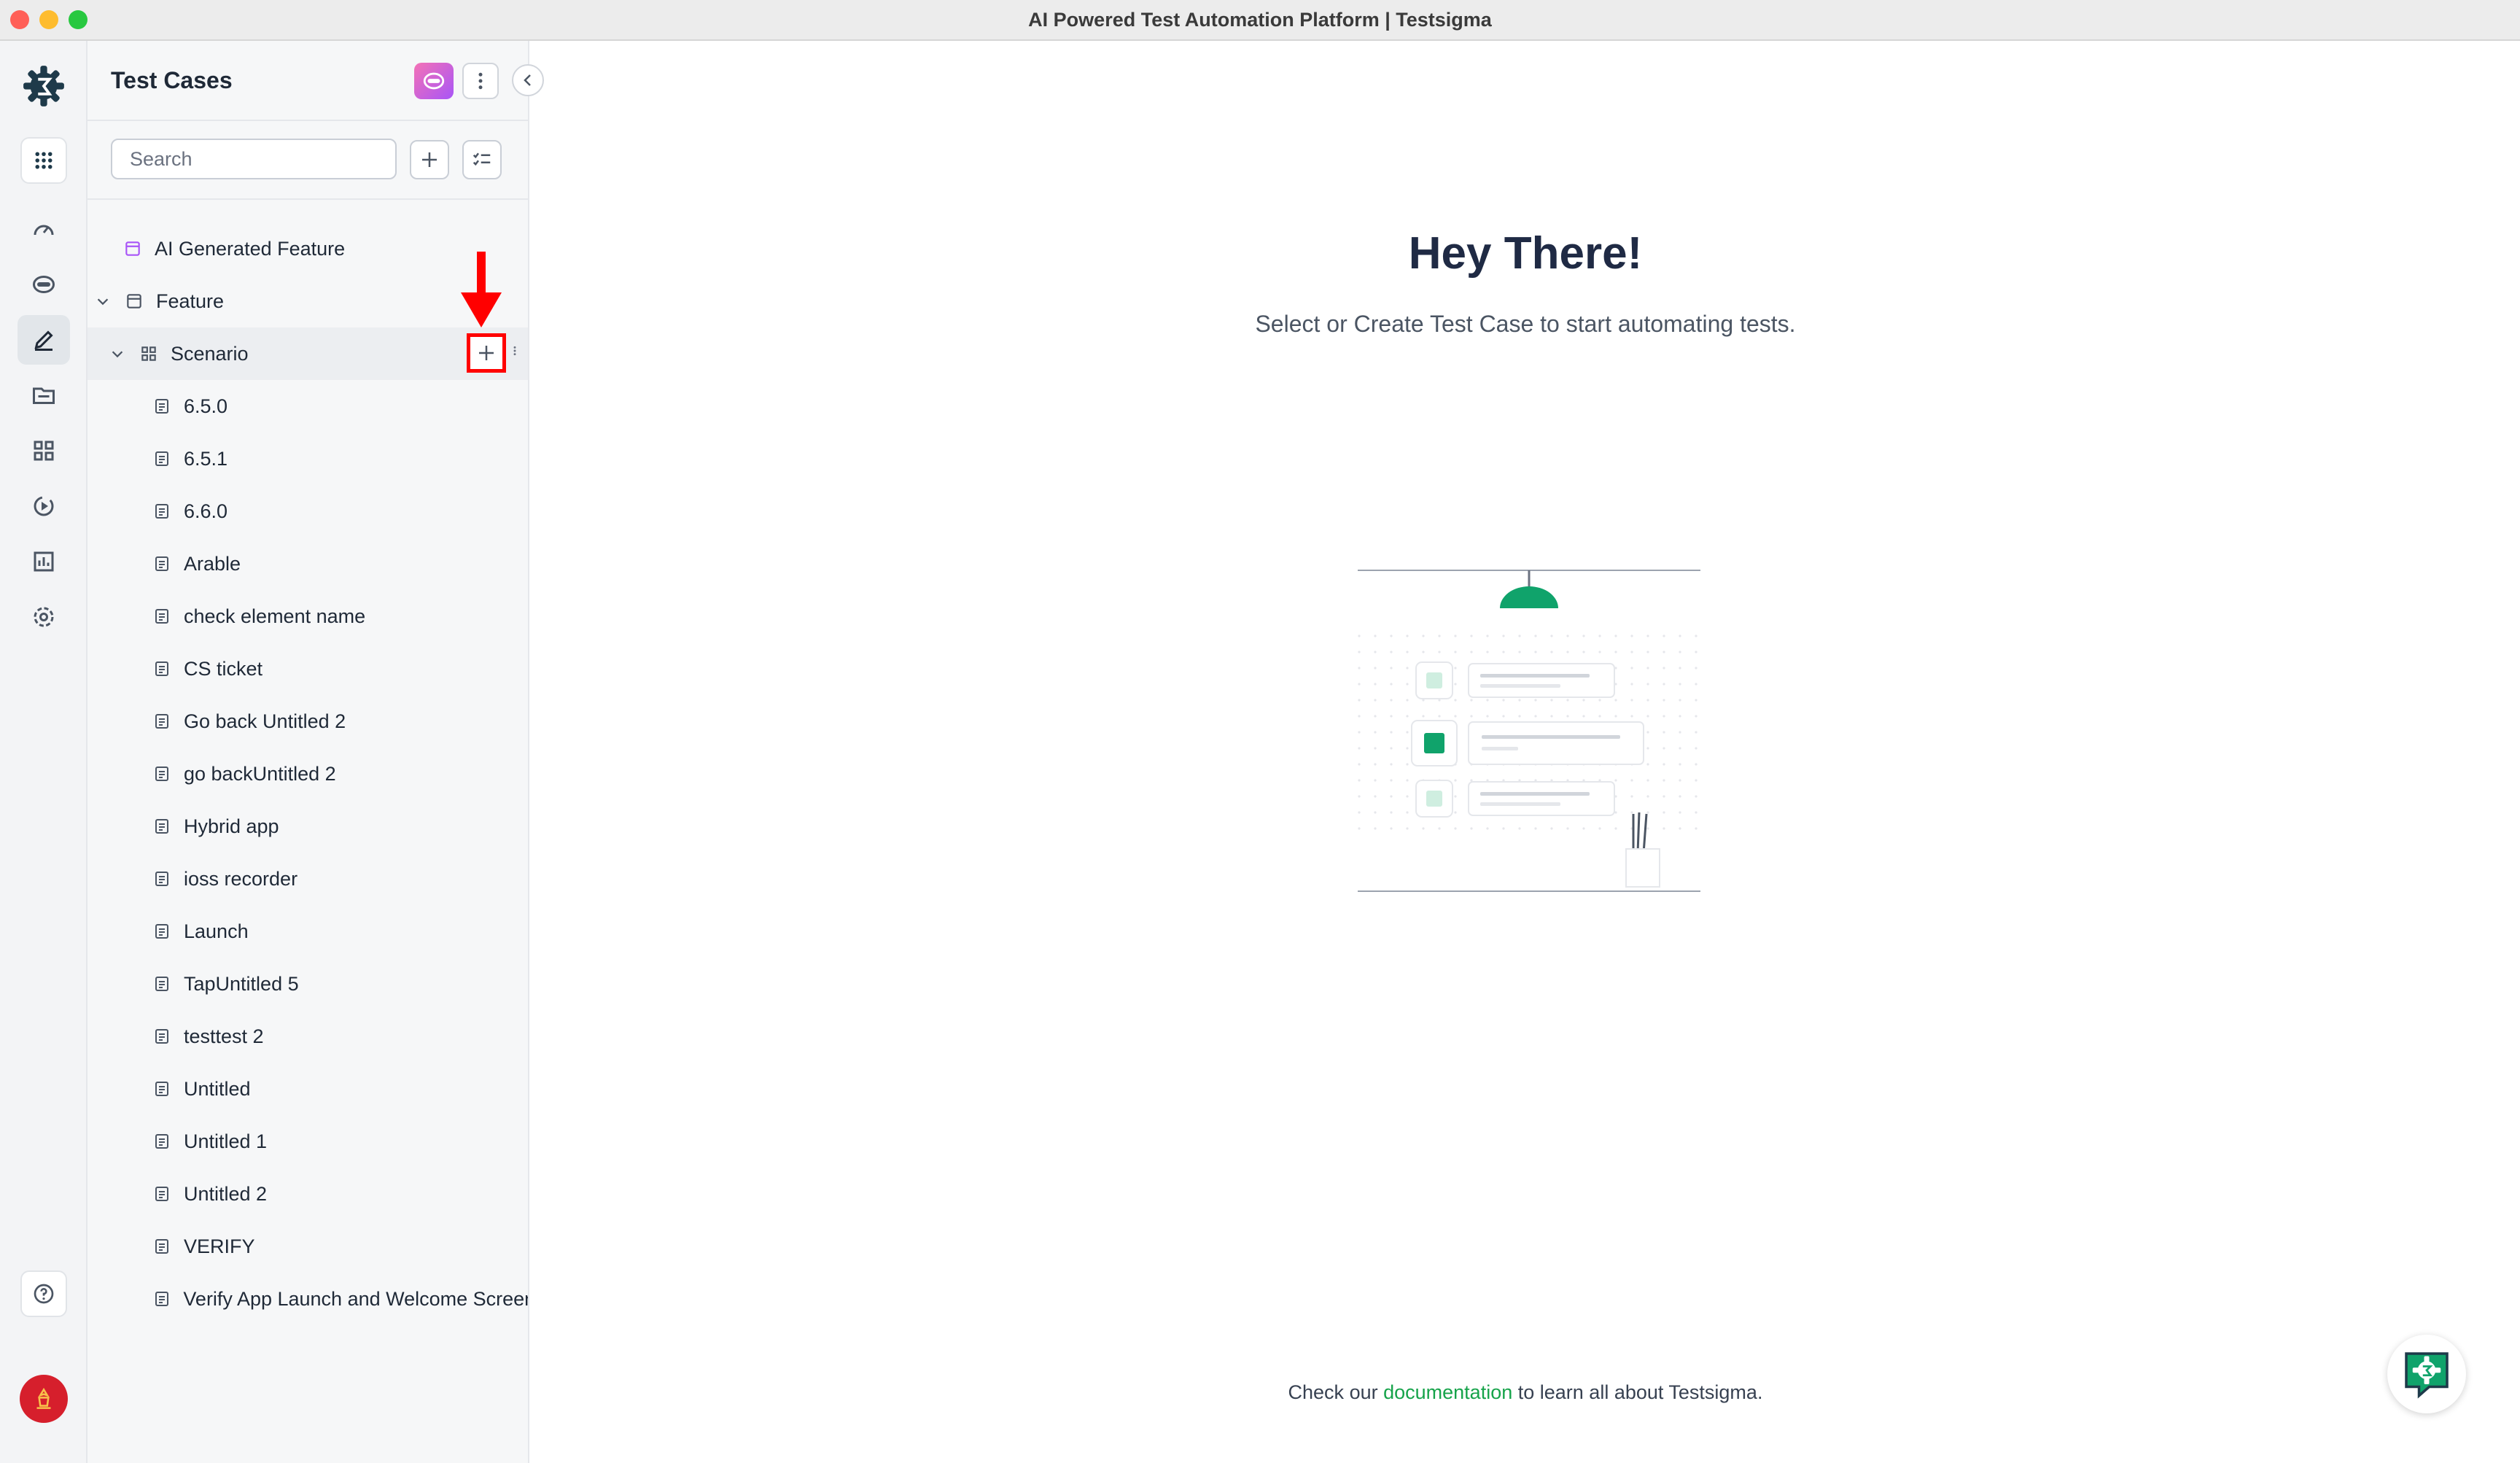  What do you see at coordinates (308, 353) in the screenshot?
I see `tree-item-scenario: Scenario` at bounding box center [308, 353].